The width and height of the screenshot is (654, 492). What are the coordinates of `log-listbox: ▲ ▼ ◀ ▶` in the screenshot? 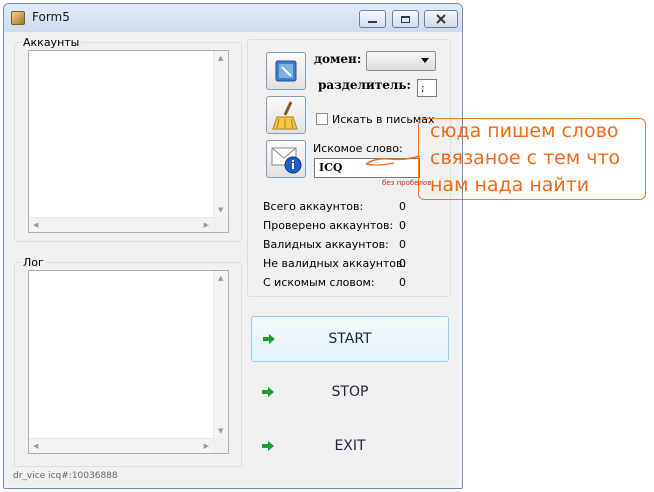 It's located at (128, 362).